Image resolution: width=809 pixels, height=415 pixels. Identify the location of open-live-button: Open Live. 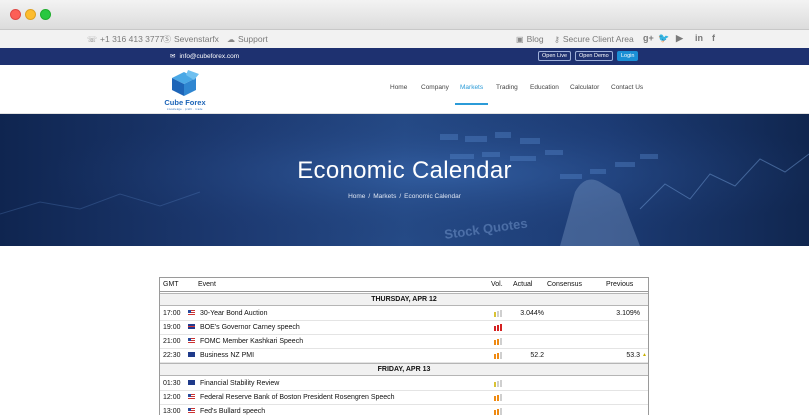
(555, 56).